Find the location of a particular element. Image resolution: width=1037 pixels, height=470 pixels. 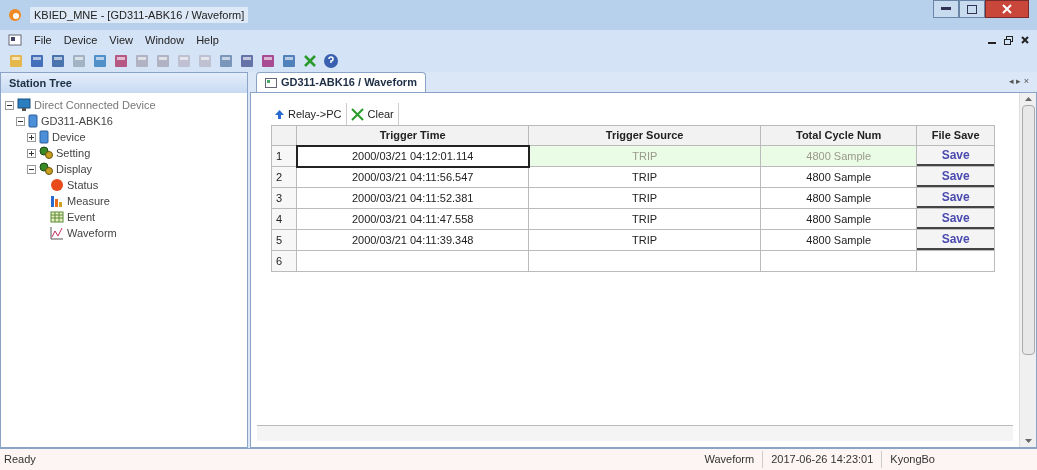

table-row: 2 2000/03/21 04:11:56.547 TRIP 4800 Sample Save is located at coordinates (633, 177).